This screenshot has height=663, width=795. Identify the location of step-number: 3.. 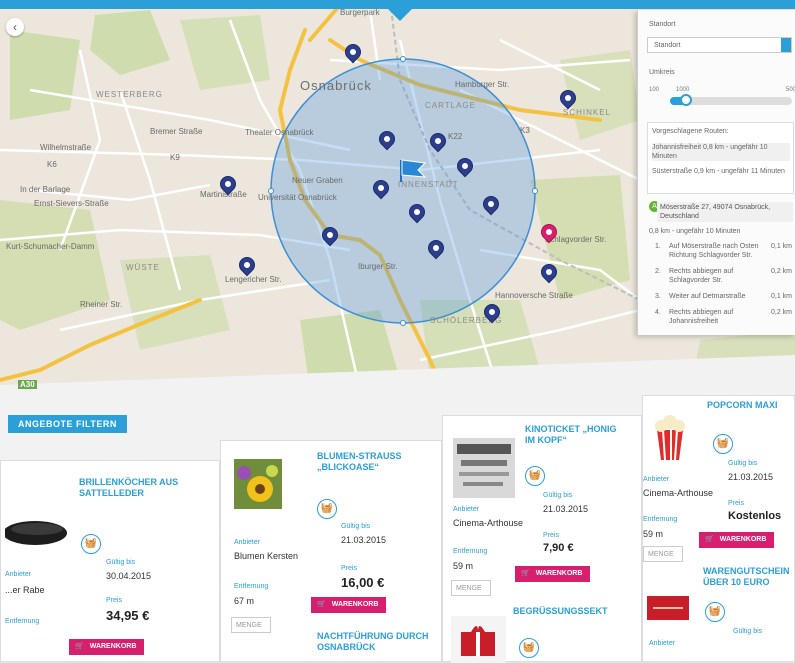
(658, 296).